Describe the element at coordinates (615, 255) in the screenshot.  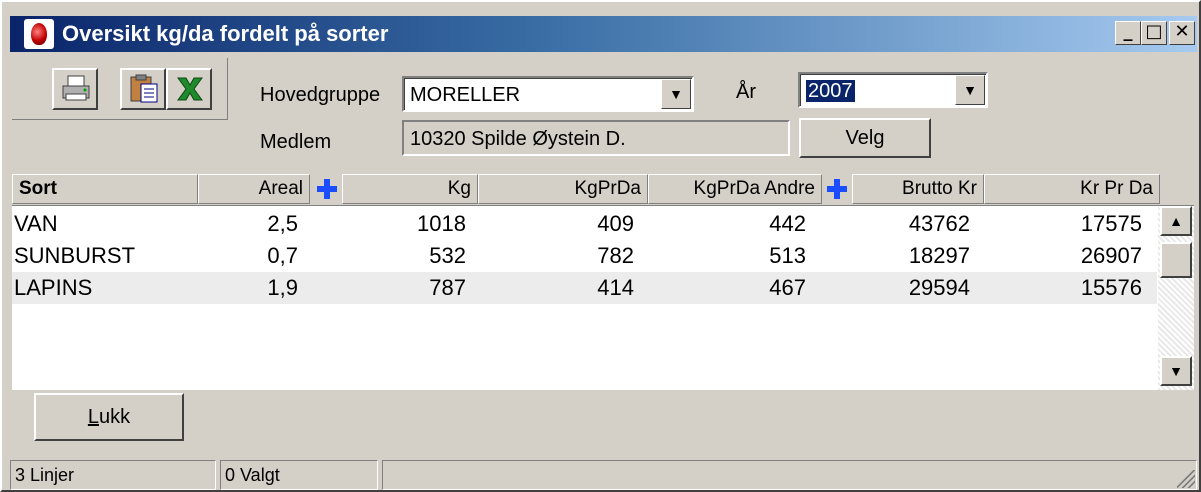
I see `cell-kgprda: 782` at that location.